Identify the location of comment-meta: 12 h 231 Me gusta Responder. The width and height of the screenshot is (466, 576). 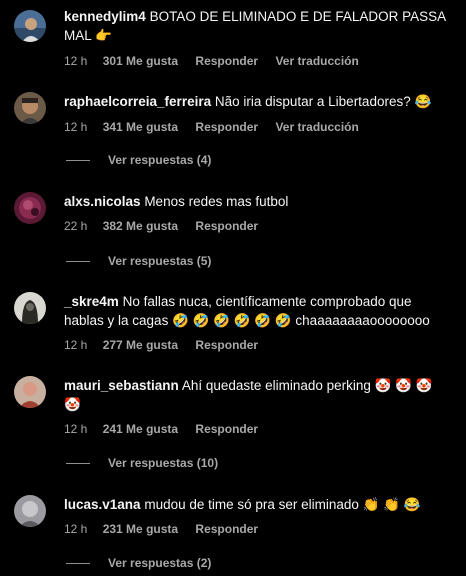
(168, 529).